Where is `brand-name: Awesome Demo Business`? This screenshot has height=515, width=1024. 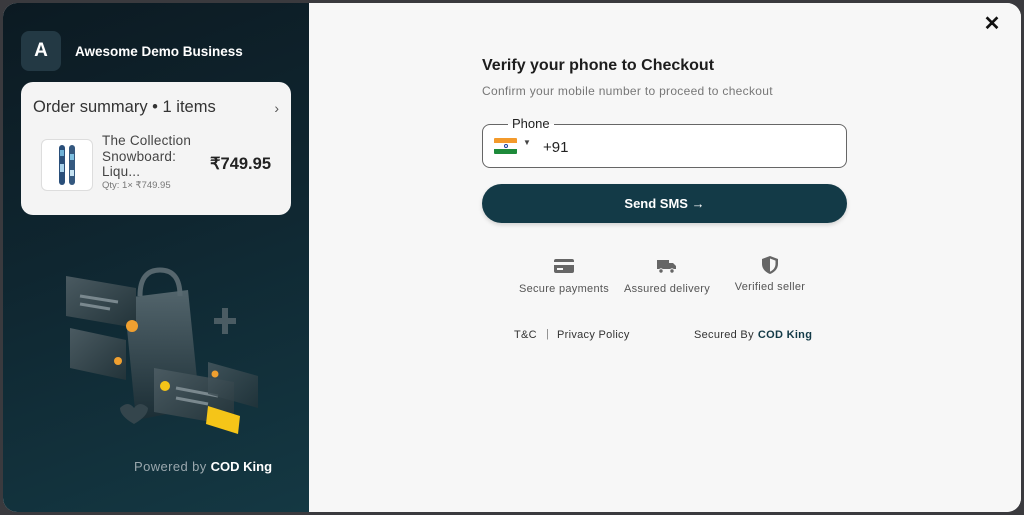
brand-name: Awesome Demo Business is located at coordinates (159, 51).